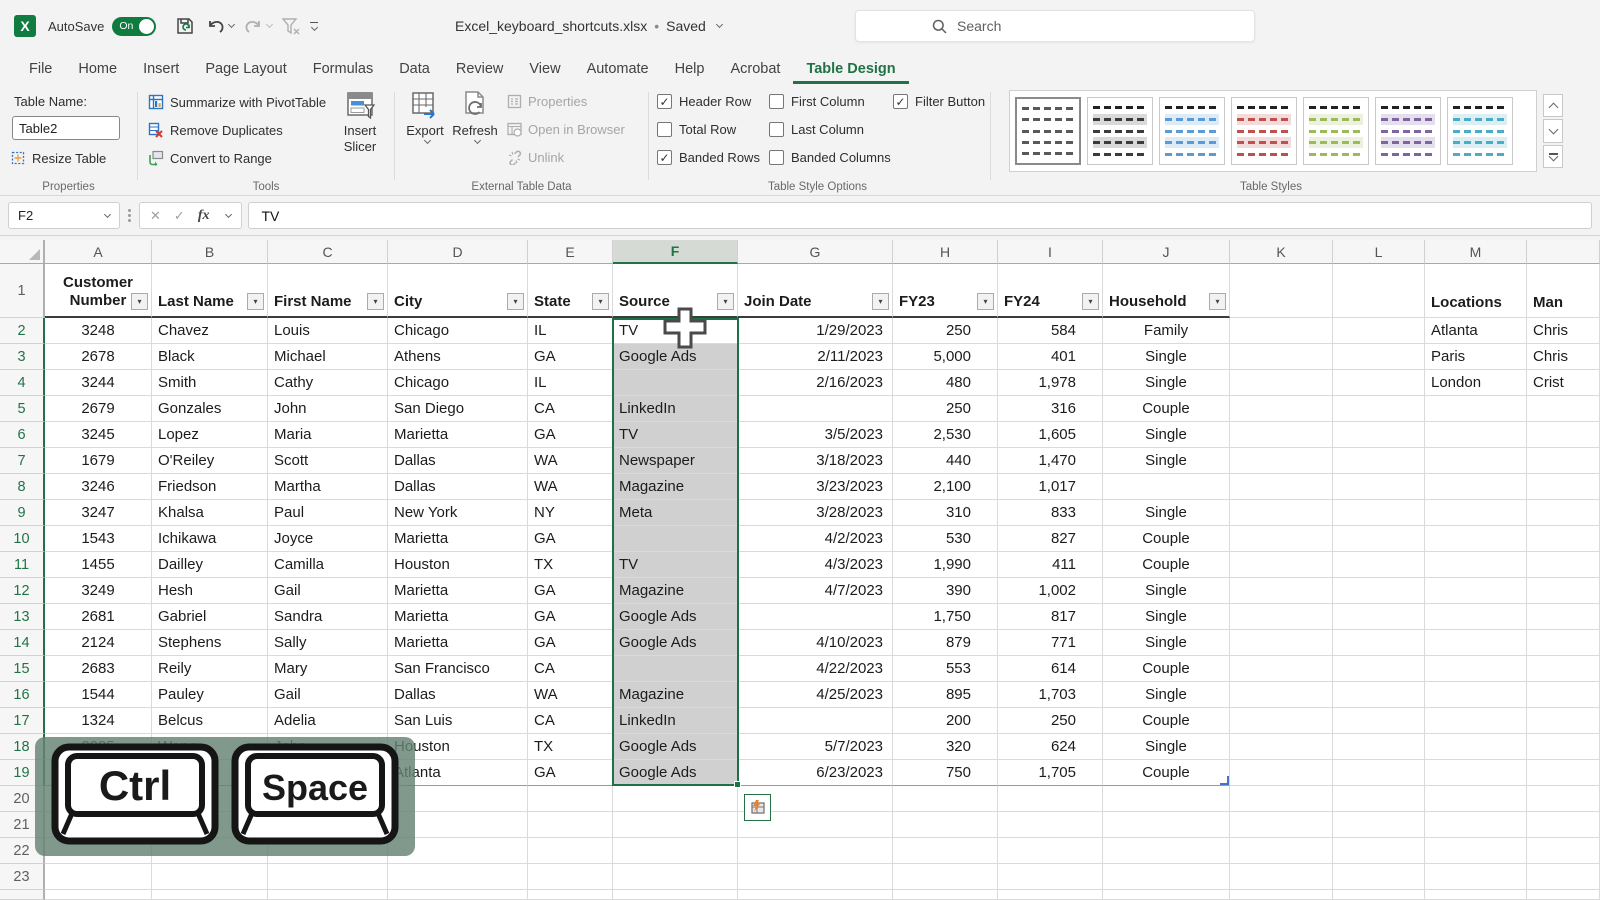 This screenshot has width=1600, height=900. What do you see at coordinates (1379, 877) in the screenshot?
I see `cell-L23` at bounding box center [1379, 877].